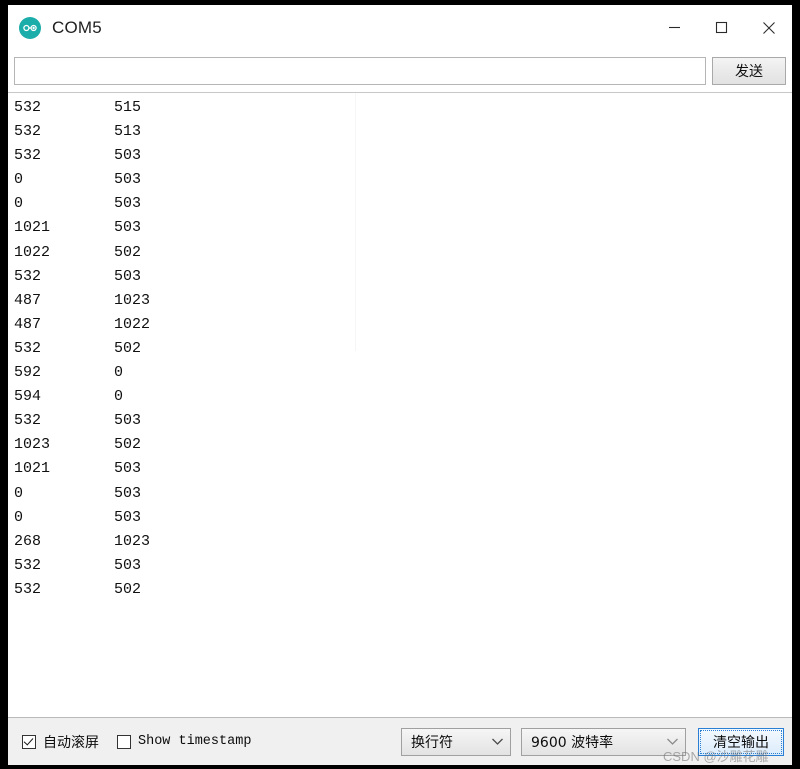 This screenshot has height=769, width=800. I want to click on maximize-button, so click(721, 27).